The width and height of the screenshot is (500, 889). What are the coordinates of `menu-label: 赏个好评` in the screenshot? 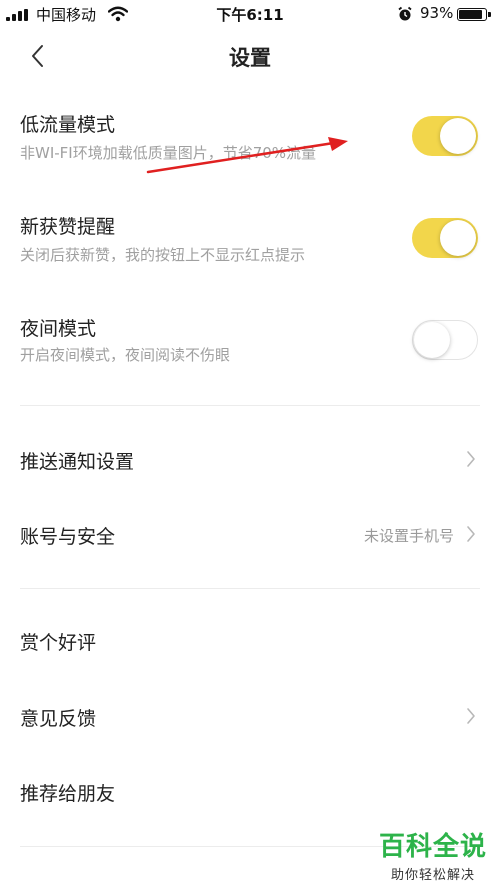 It's located at (58, 643).